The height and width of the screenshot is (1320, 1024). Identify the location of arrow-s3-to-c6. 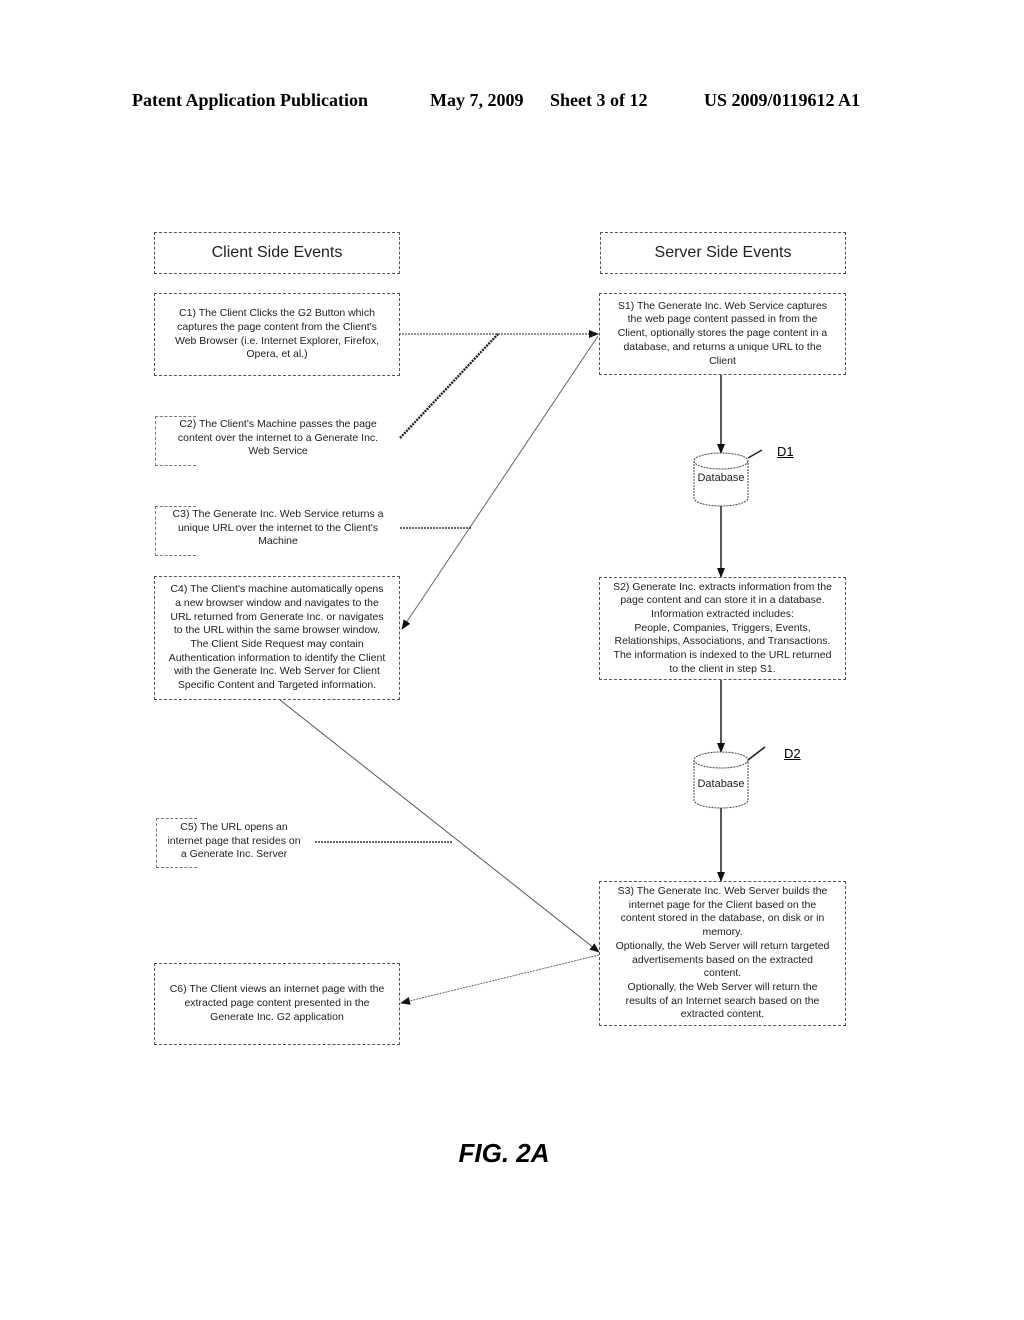
(500, 979).